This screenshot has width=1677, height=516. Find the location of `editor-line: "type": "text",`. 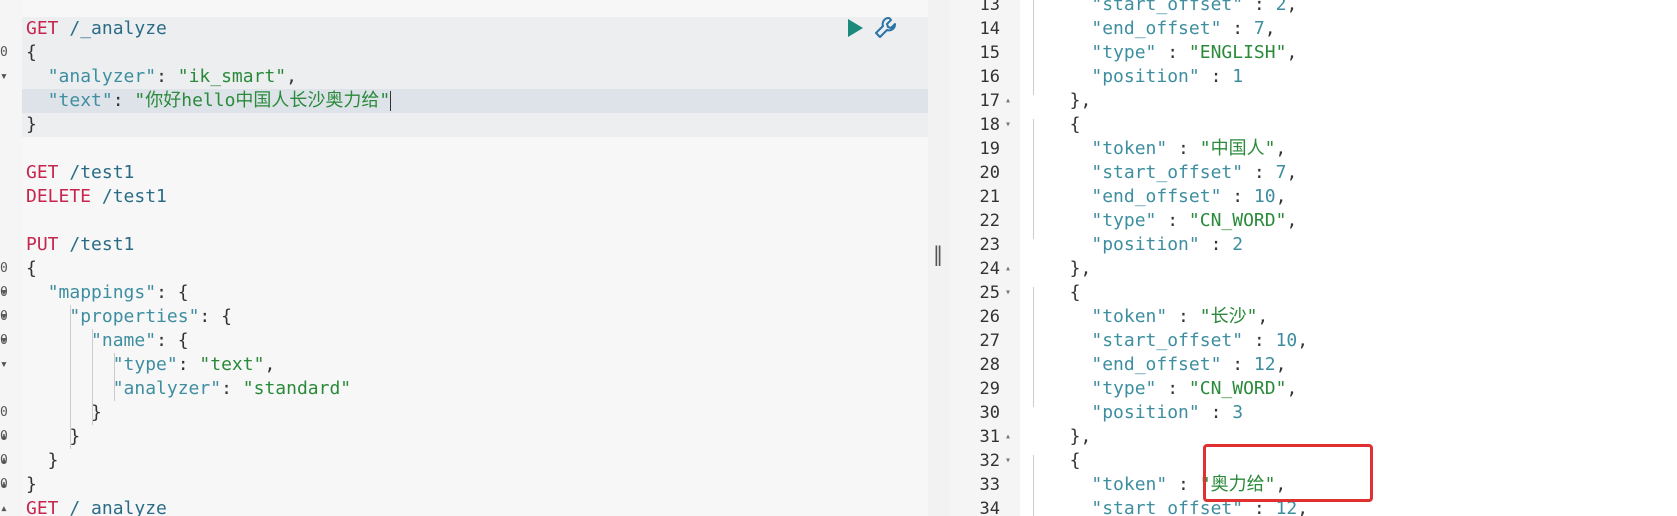

editor-line: "type": "text", is located at coordinates (151, 365).